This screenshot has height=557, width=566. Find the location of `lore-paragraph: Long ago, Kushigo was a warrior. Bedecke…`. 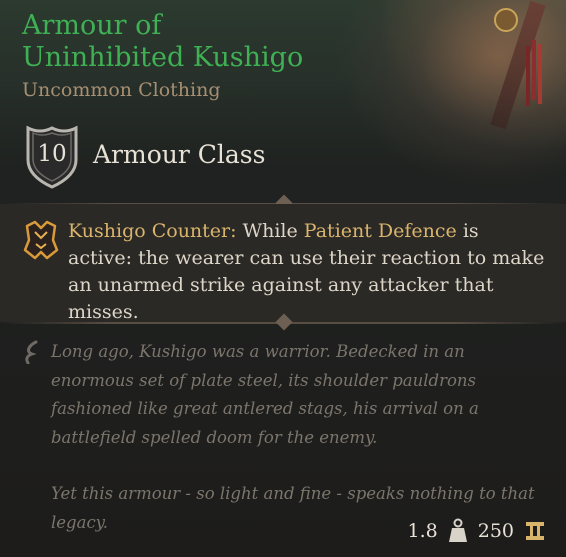

lore-paragraph: Long ago, Kushigo was a warrior. Bedecke… is located at coordinates (265, 394).